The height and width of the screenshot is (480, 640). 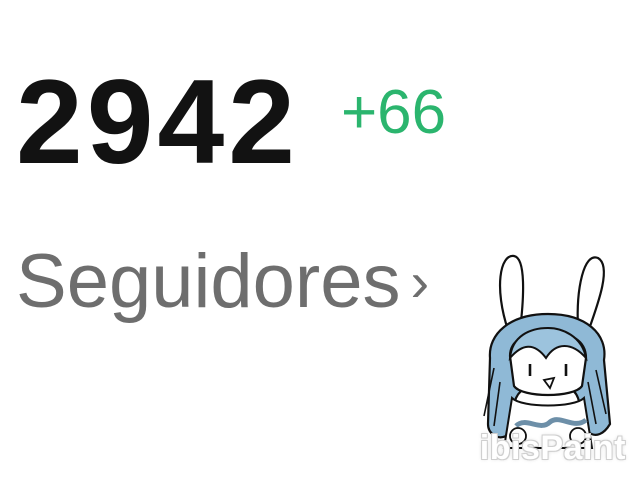 I want to click on chevron-right-icon: ›, so click(x=420, y=281).